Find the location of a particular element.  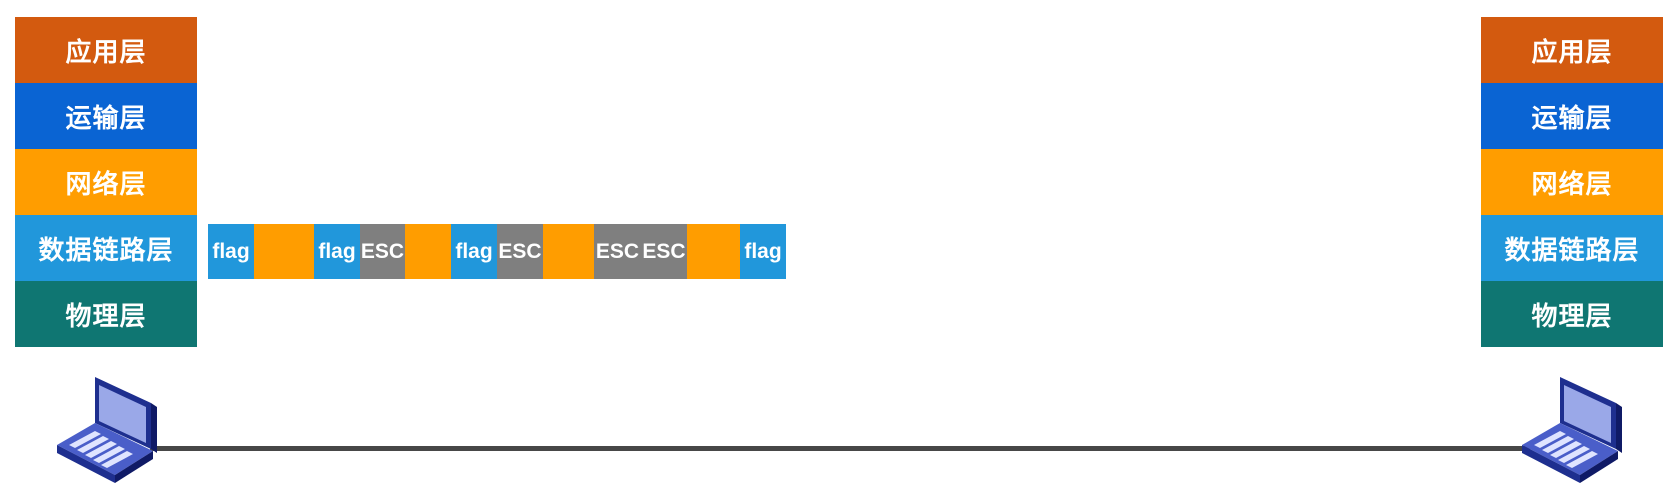

left-layer-application: 应用层 is located at coordinates (106, 50).